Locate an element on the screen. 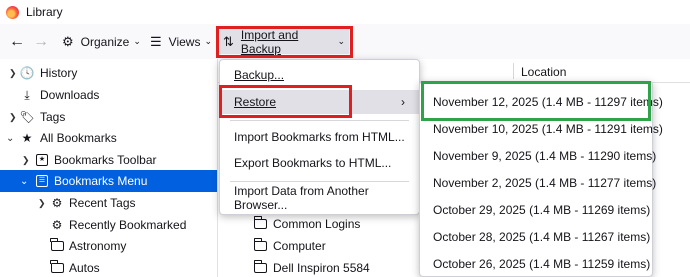  tree-item-tags: ❯ 🏷 Tags is located at coordinates (108, 117).